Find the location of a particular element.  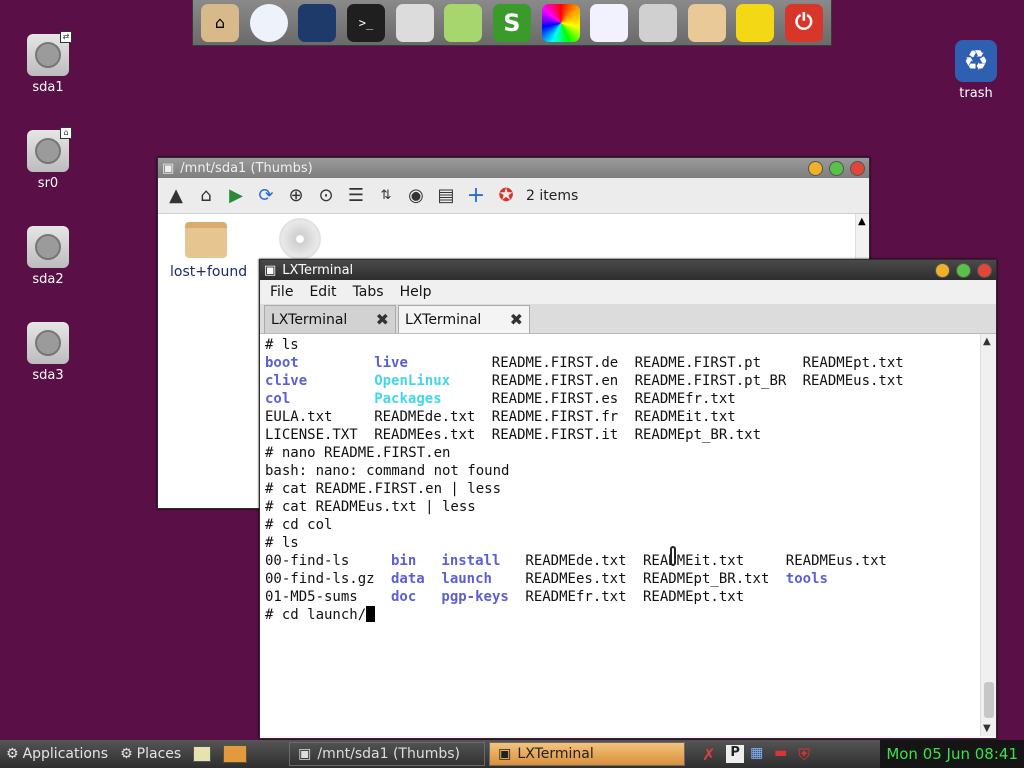

scroll-down-icon: ▼ is located at coordinates (987, 728).